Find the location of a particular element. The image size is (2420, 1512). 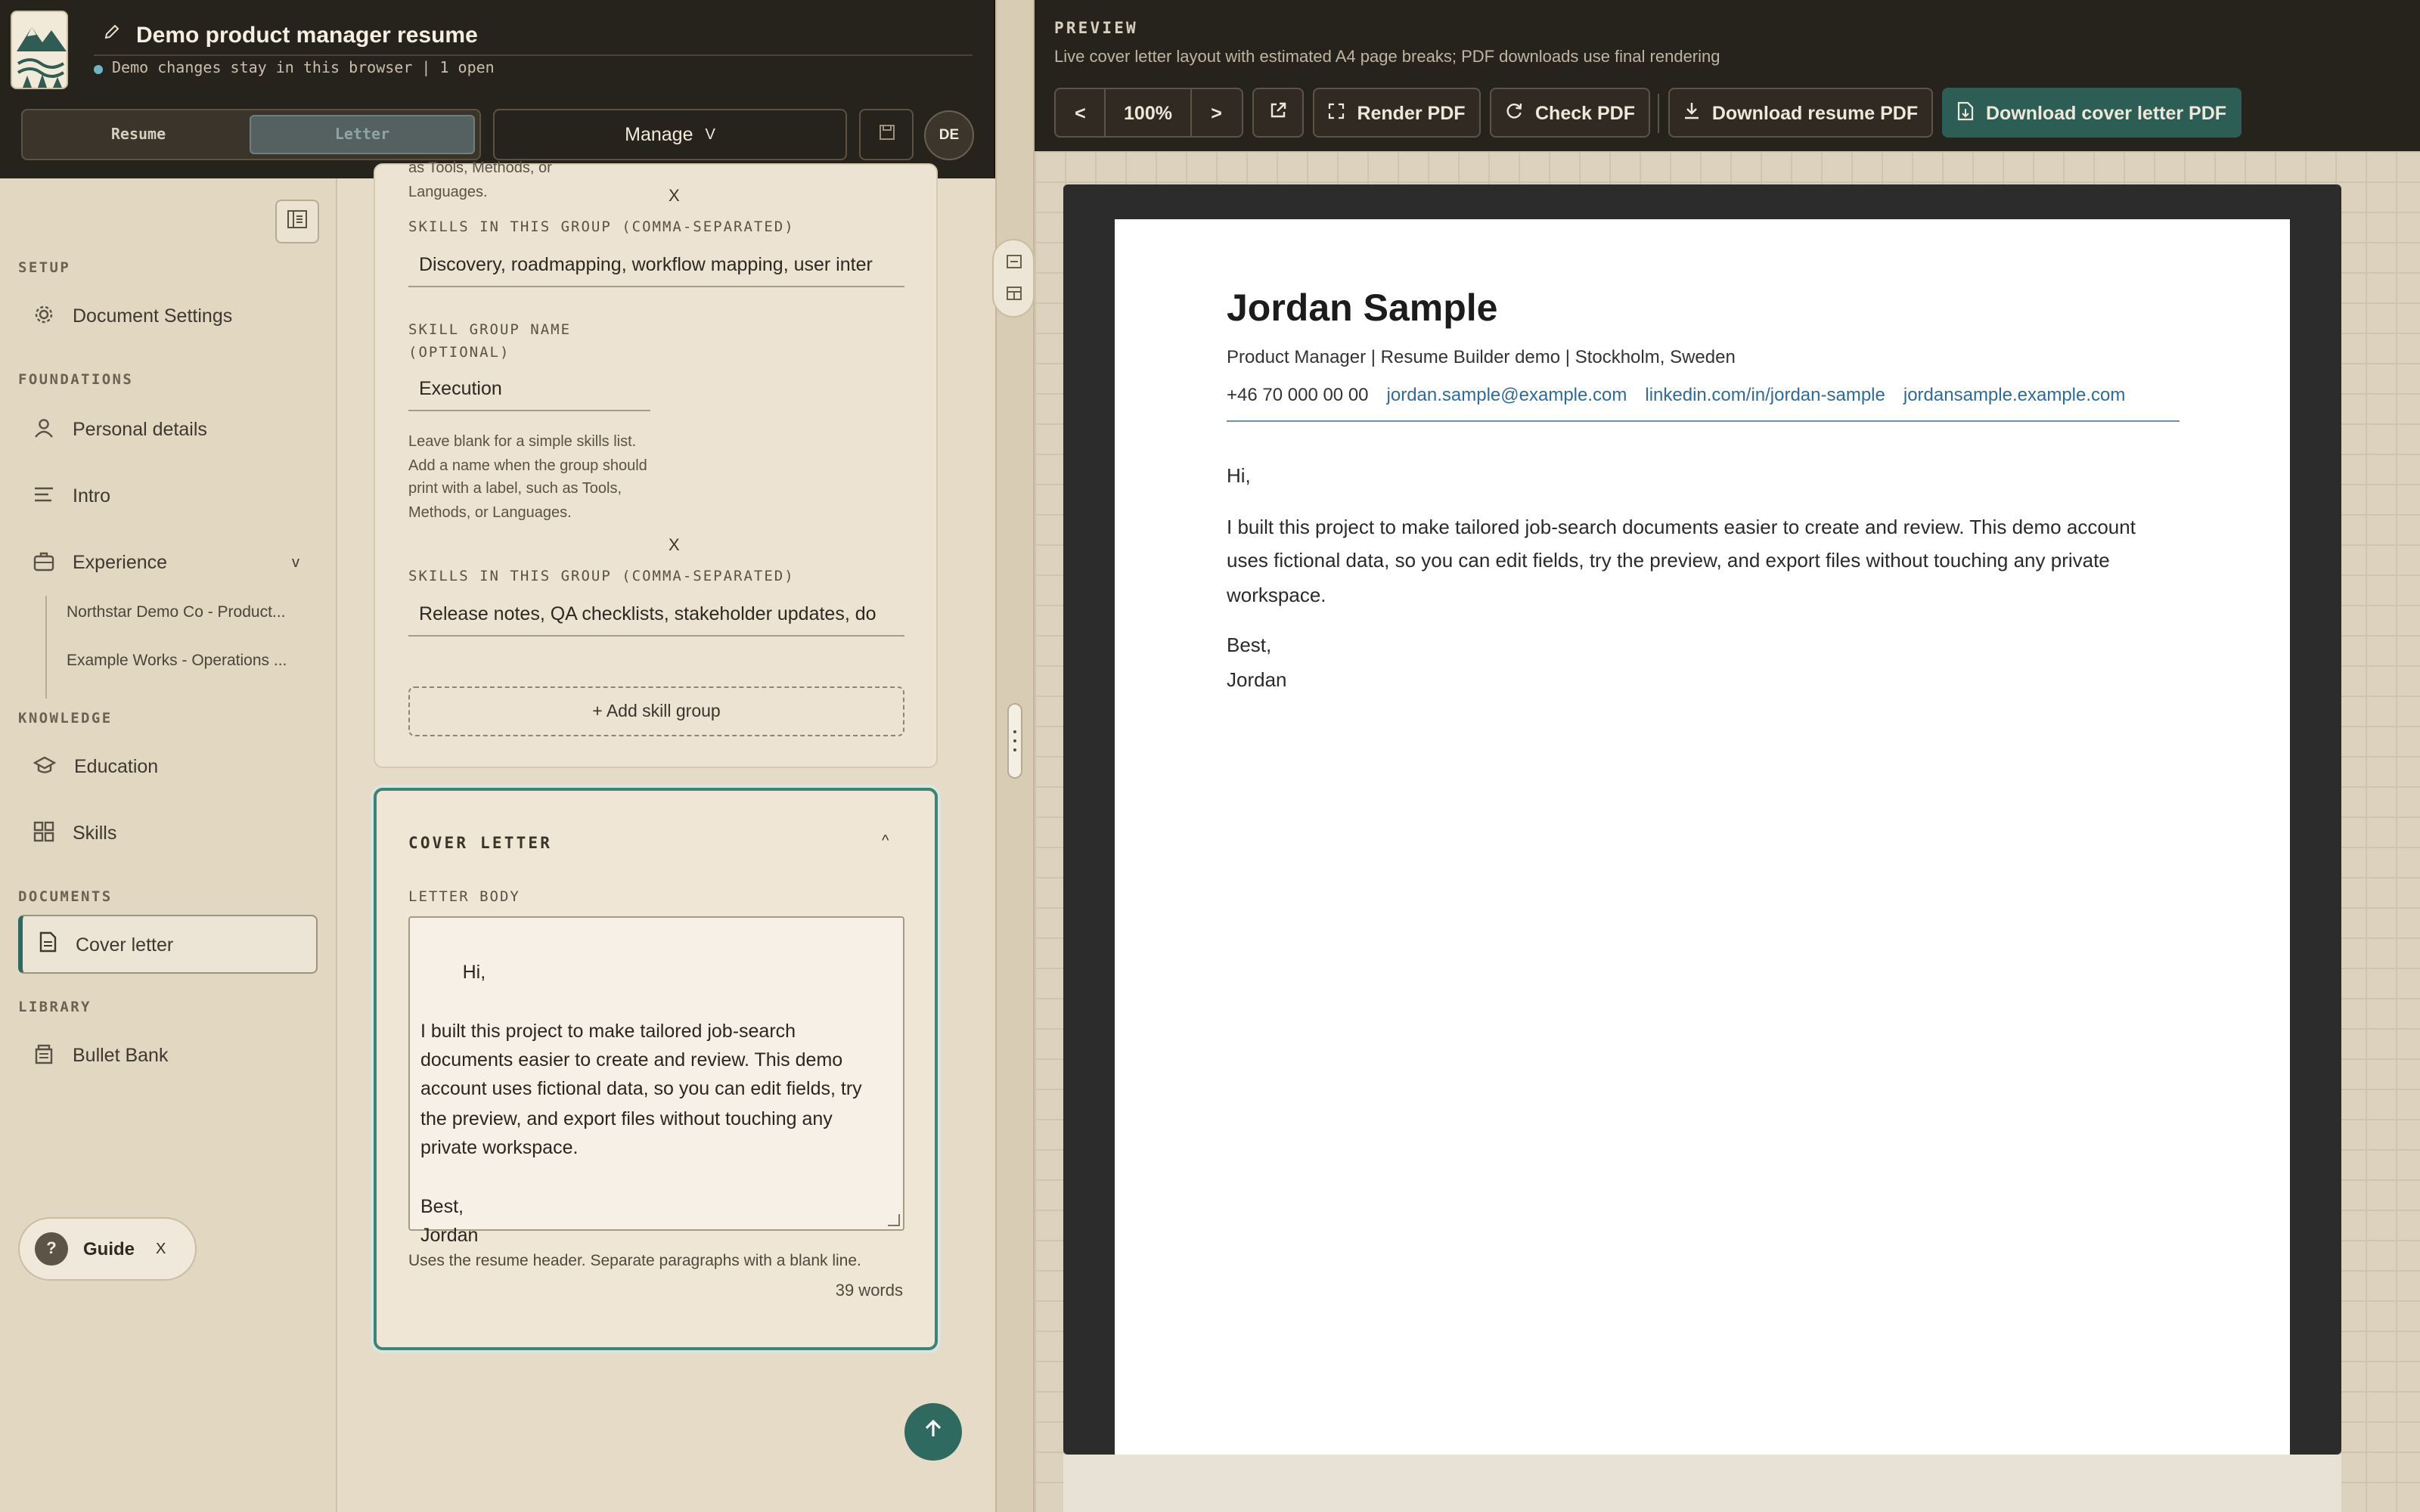

refresh-icon is located at coordinates (1514, 113).